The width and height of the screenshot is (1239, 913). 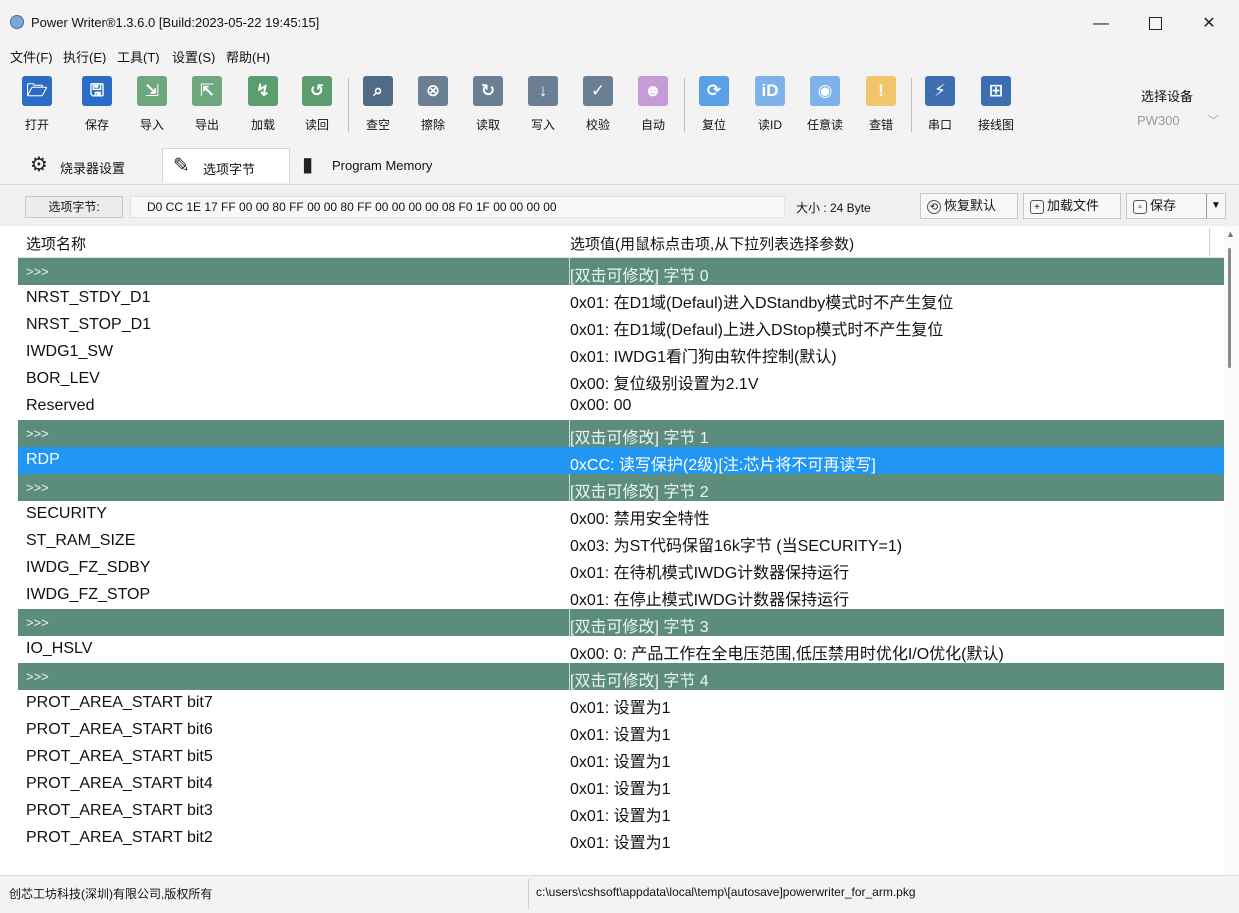 What do you see at coordinates (543, 106) in the screenshot?
I see `toolbar-button-write: ↓ 写入` at bounding box center [543, 106].